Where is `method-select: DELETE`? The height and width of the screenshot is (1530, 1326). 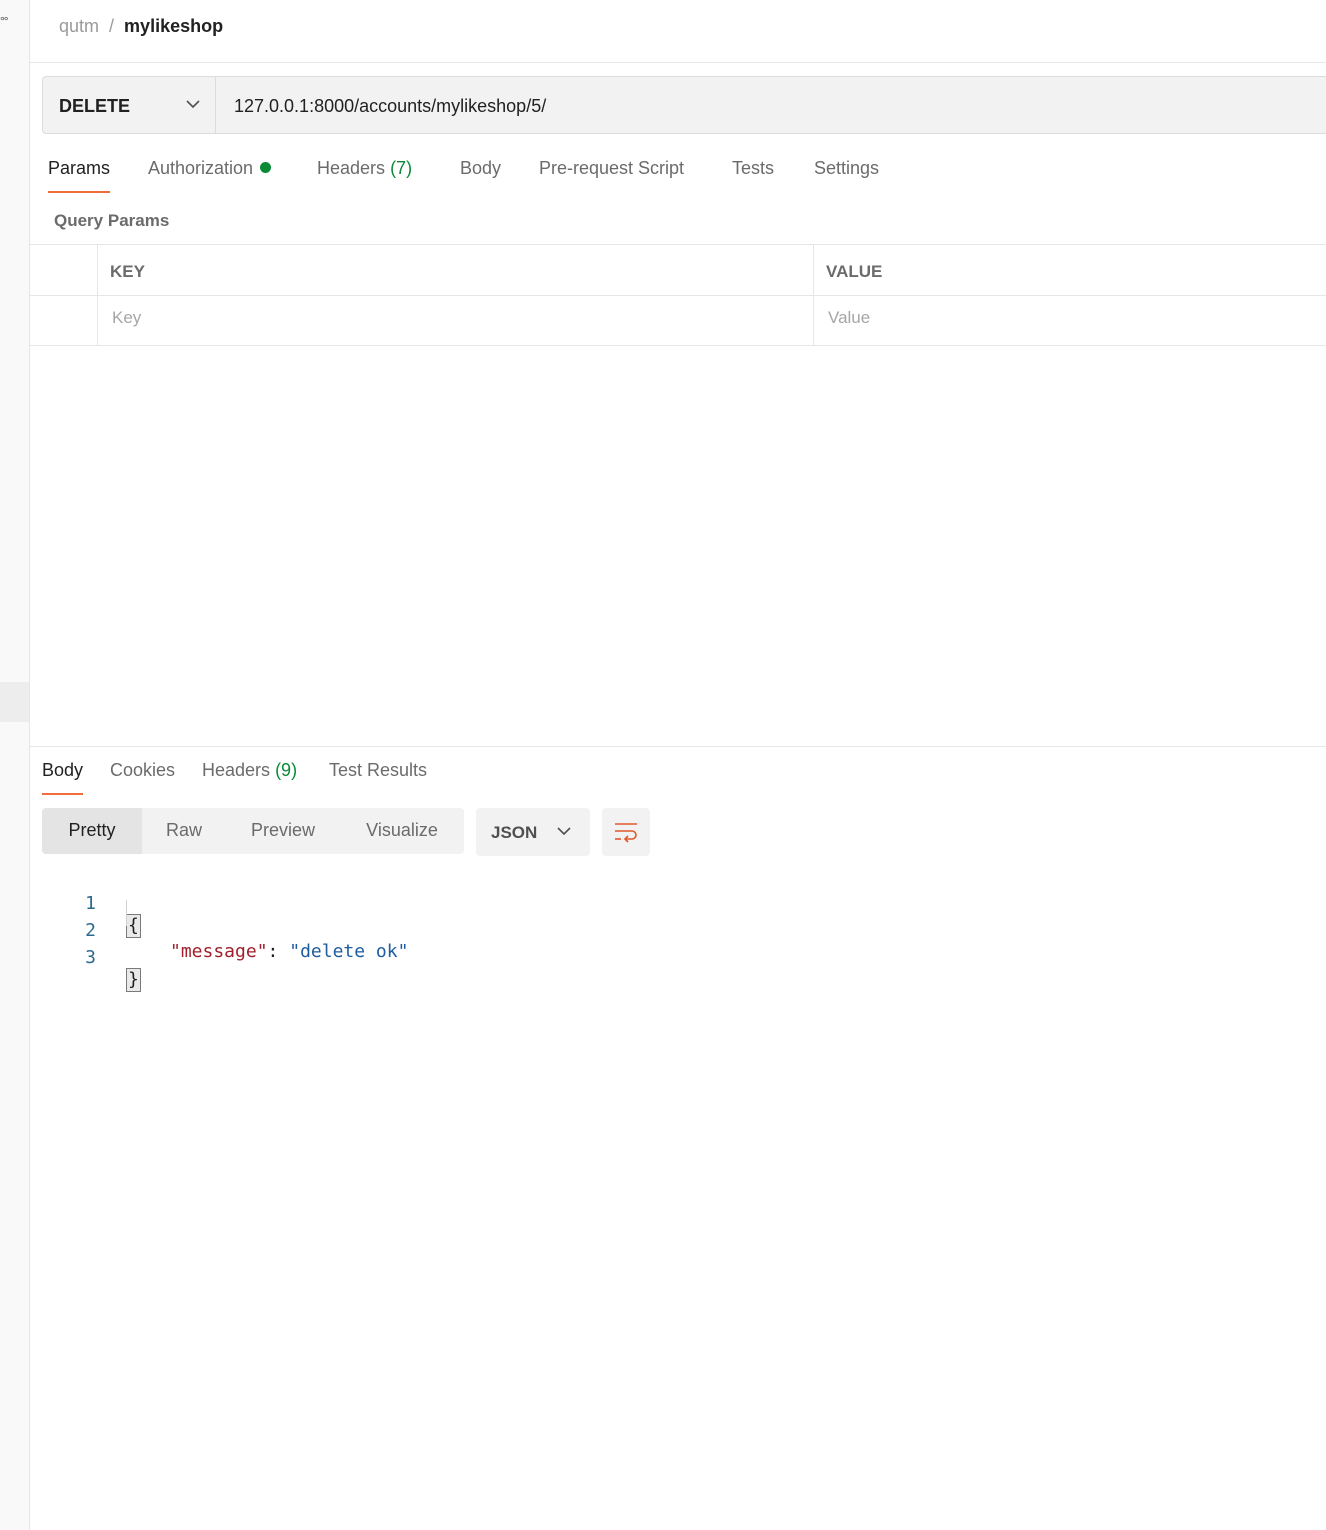 method-select: DELETE is located at coordinates (129, 105).